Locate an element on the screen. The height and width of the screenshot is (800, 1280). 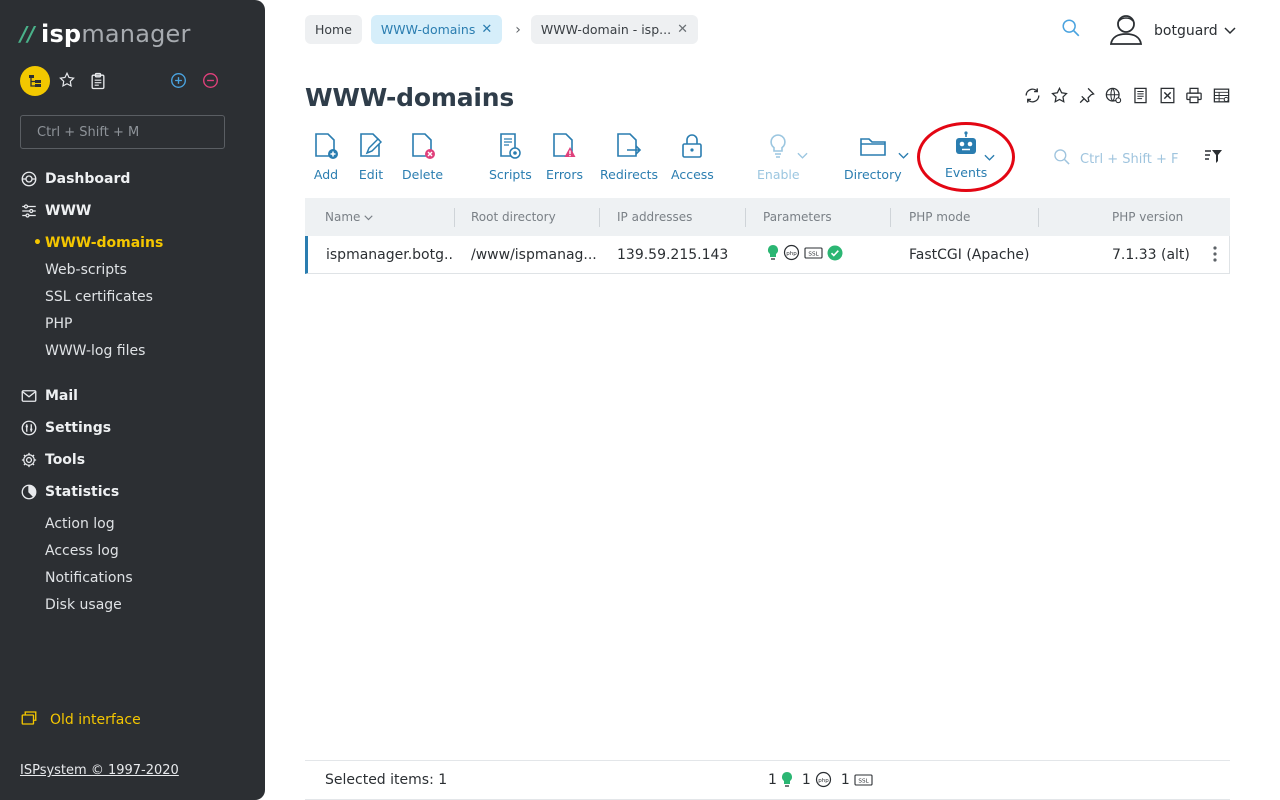
app-logo: // isp manager is located at coordinates (105, 34).